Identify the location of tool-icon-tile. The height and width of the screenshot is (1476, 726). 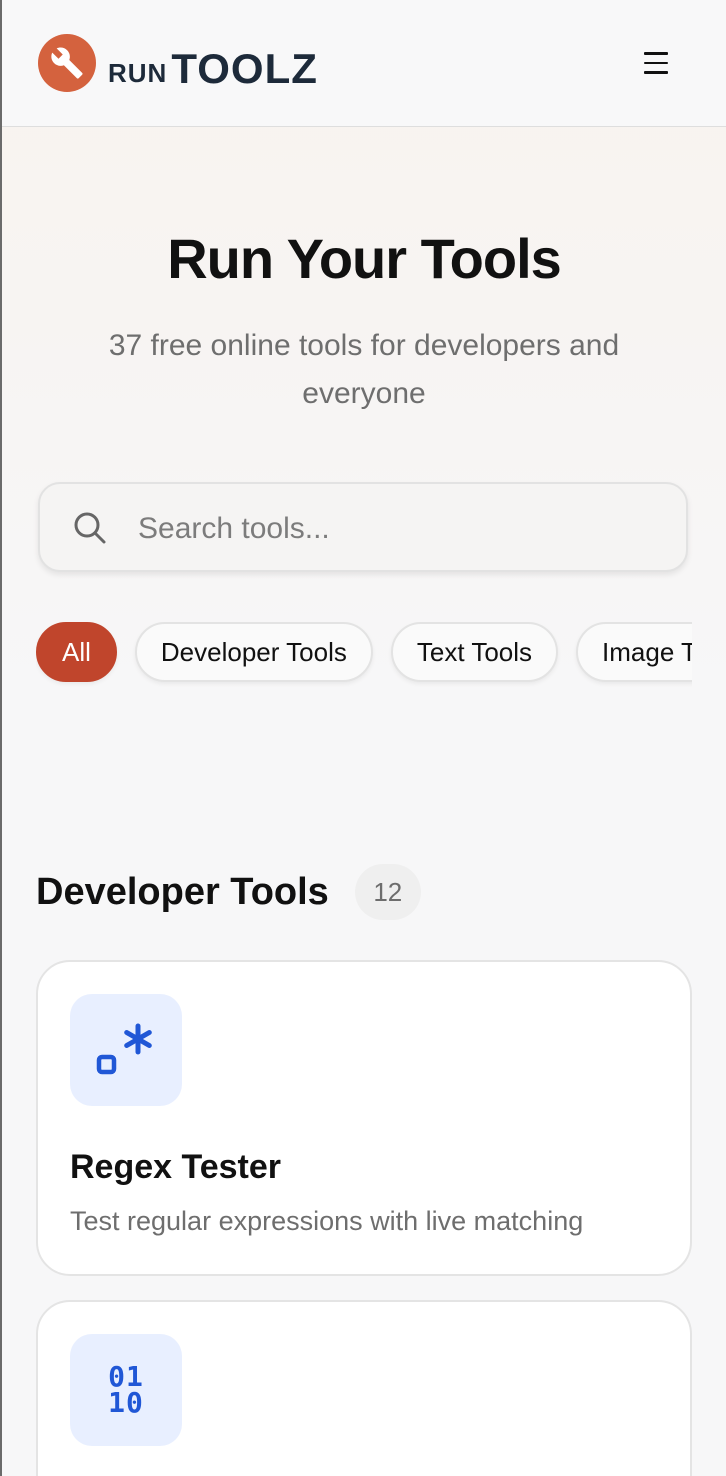
(126, 1050).